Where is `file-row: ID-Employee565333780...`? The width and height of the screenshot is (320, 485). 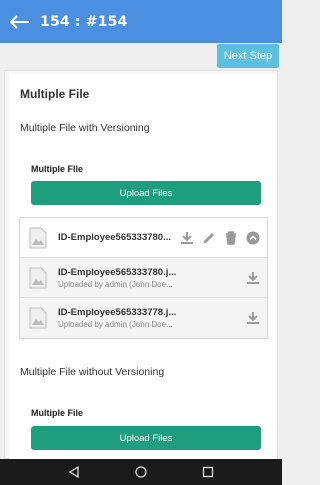
file-row: ID-Employee565333780... is located at coordinates (143, 238).